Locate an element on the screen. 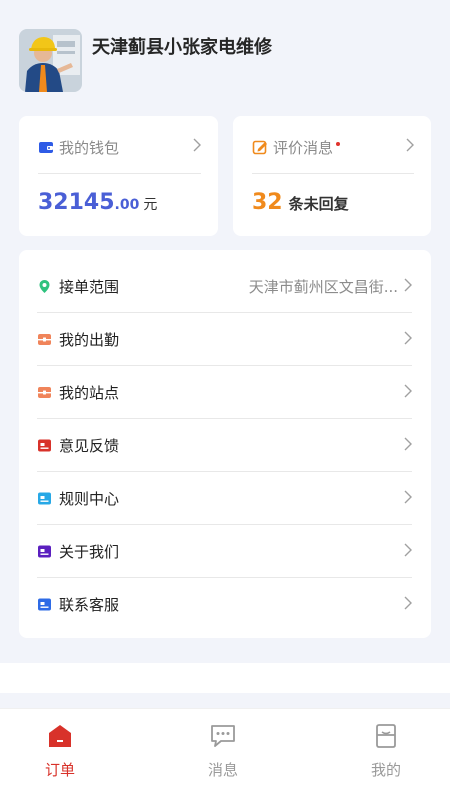 This screenshot has height=800, width=450. wallet-icon is located at coordinates (46, 147).